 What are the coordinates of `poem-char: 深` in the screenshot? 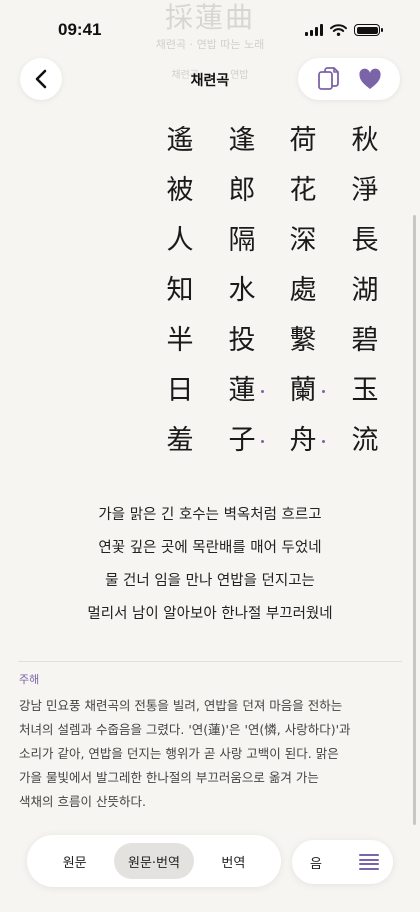 It's located at (303, 240).